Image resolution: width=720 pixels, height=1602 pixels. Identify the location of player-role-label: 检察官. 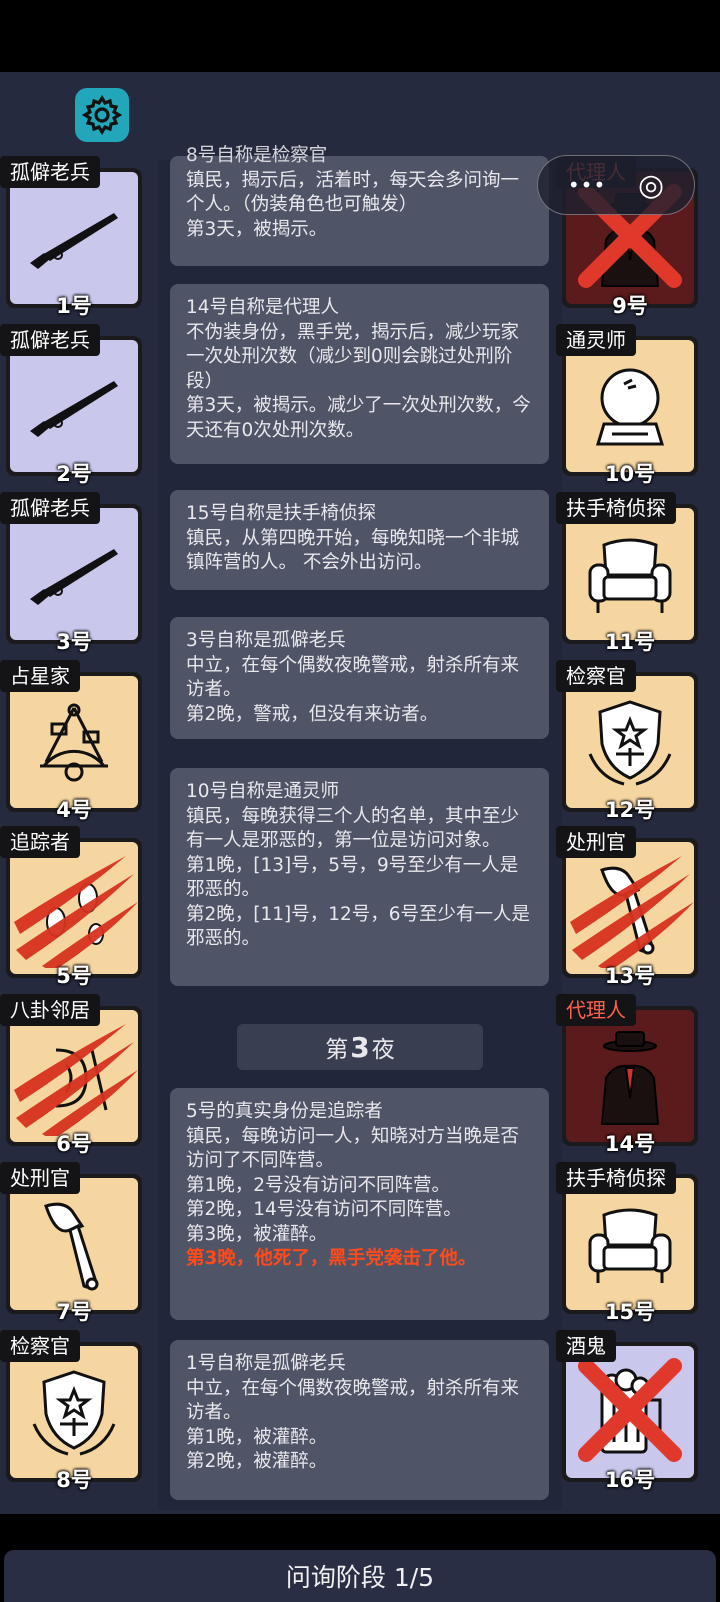
(596, 676).